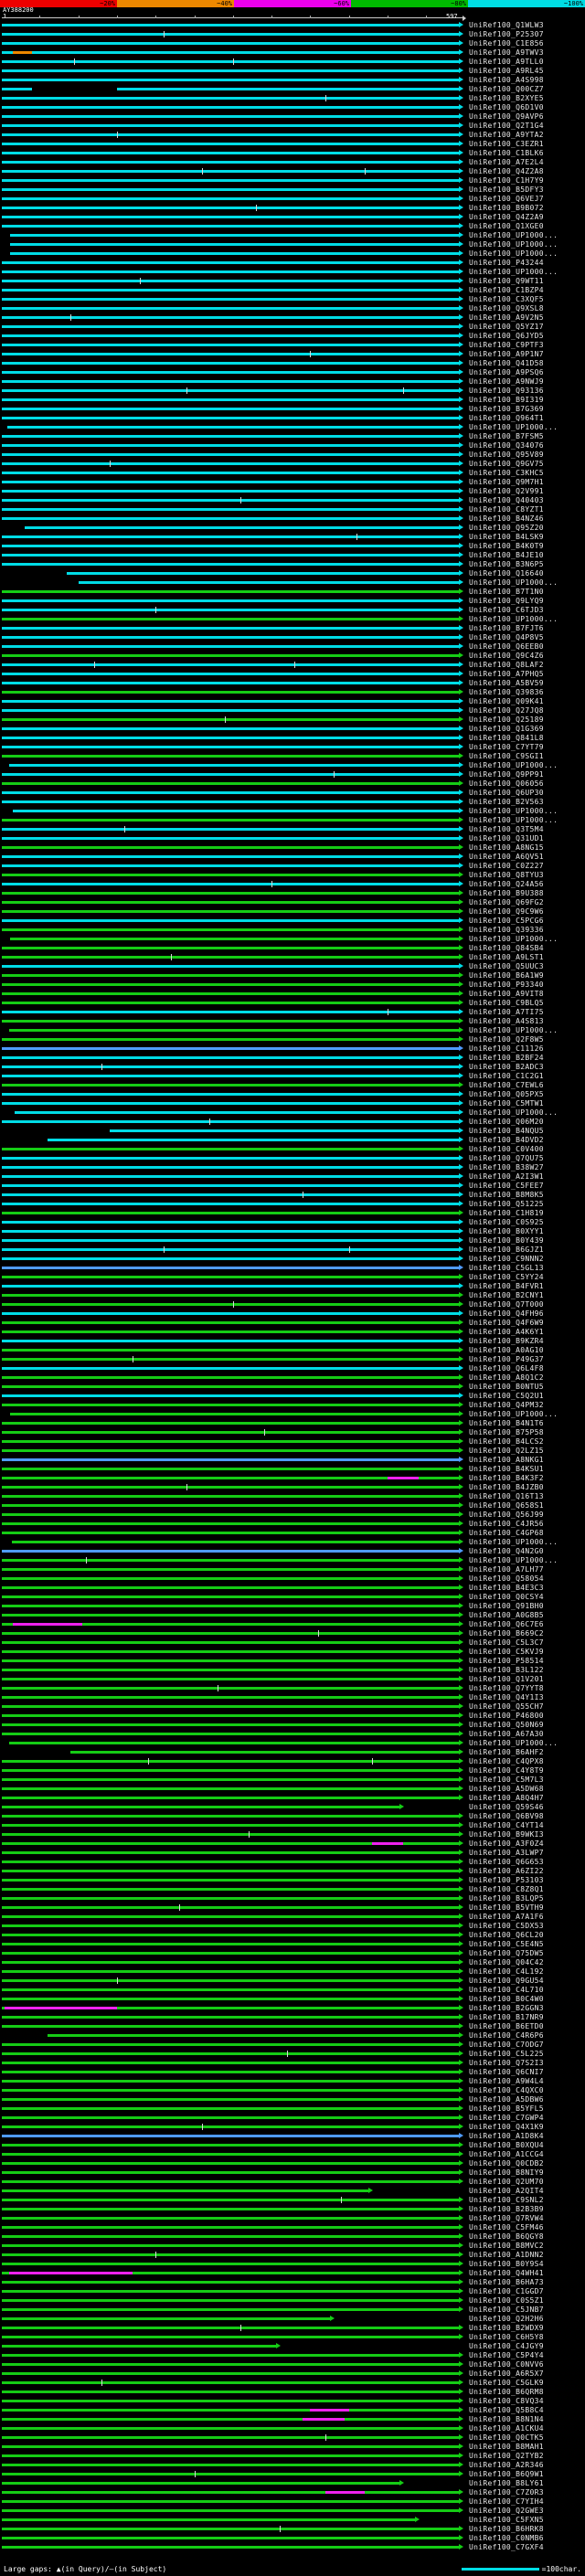 Image resolution: width=585 pixels, height=2576 pixels. Describe the element at coordinates (507, 1167) in the screenshot. I see `hit-label: UniRef100_B38W27` at that location.